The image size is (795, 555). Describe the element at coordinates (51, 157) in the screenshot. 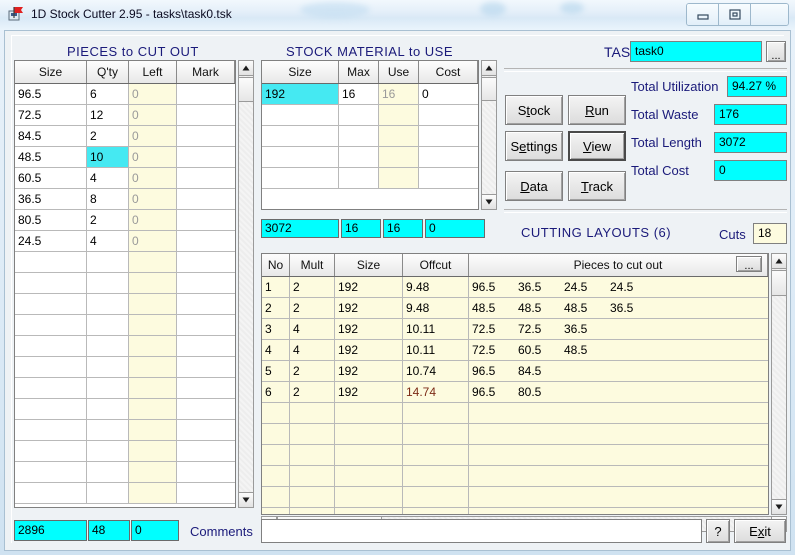

I see `grid-cell: 48.5` at that location.